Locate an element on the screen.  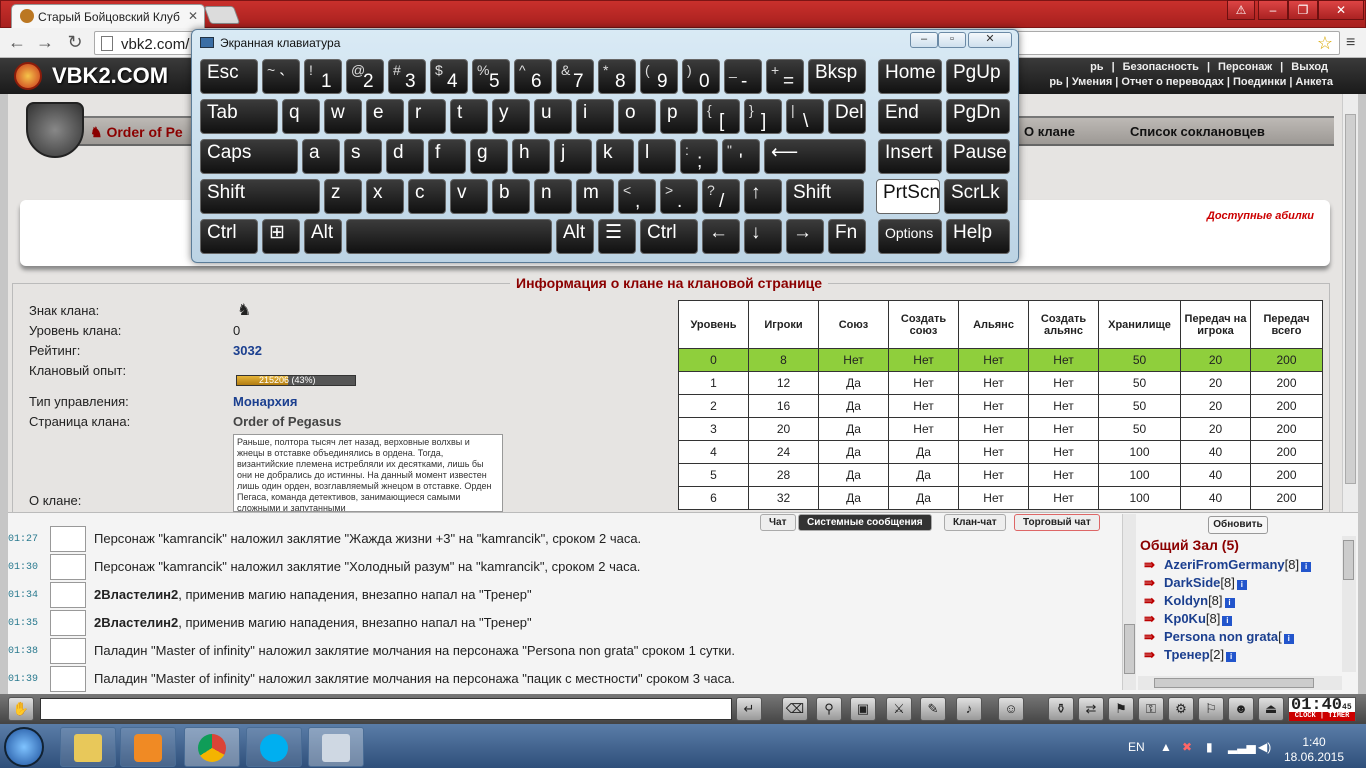
user-list-item: ⇛ AzeriFromGermany[8] i is located at coordinates (1228, 565).